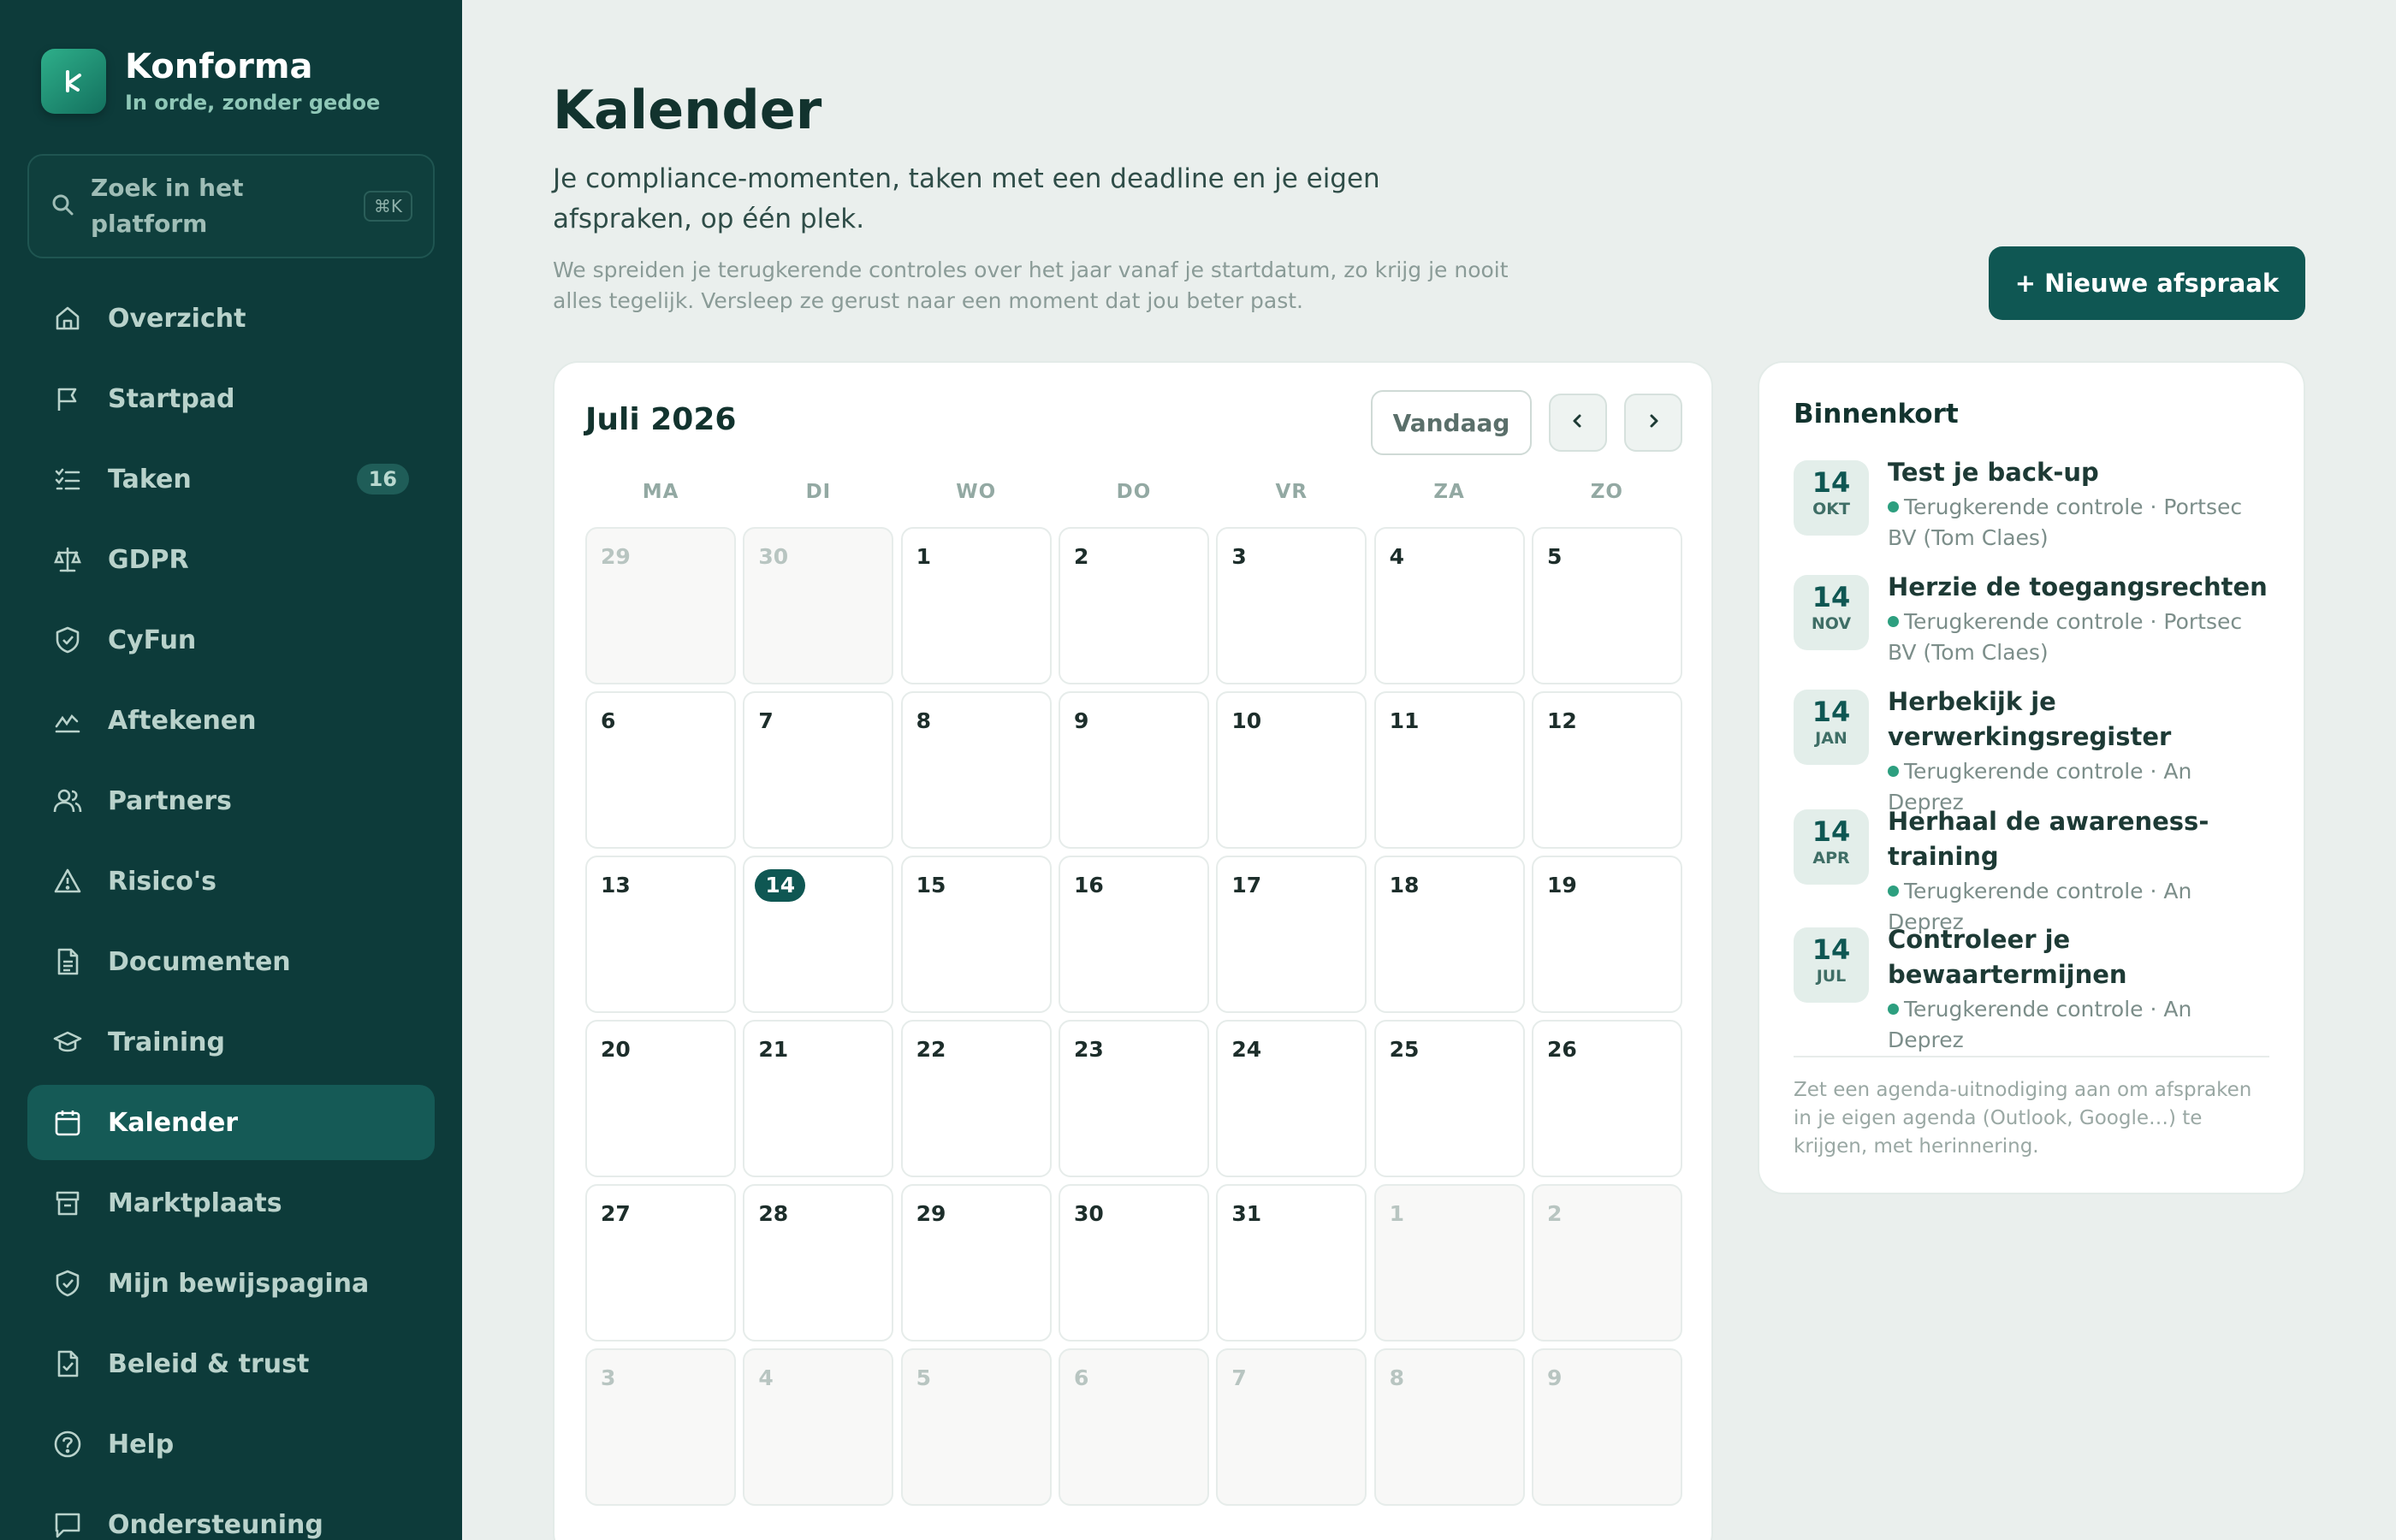 Image resolution: width=2396 pixels, height=1540 pixels. What do you see at coordinates (1246, 720) in the screenshot?
I see `day-number: 10` at bounding box center [1246, 720].